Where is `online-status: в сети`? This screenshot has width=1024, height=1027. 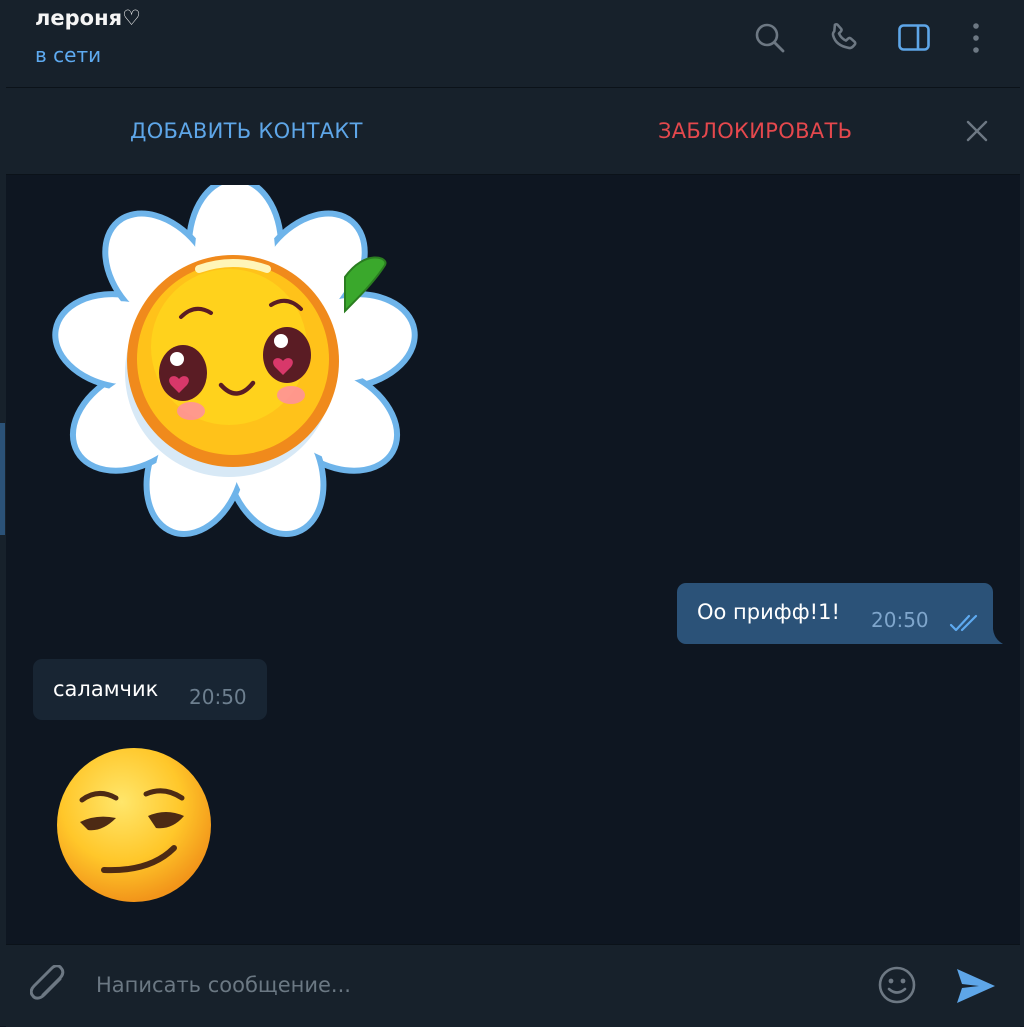
online-status: в сети is located at coordinates (68, 55).